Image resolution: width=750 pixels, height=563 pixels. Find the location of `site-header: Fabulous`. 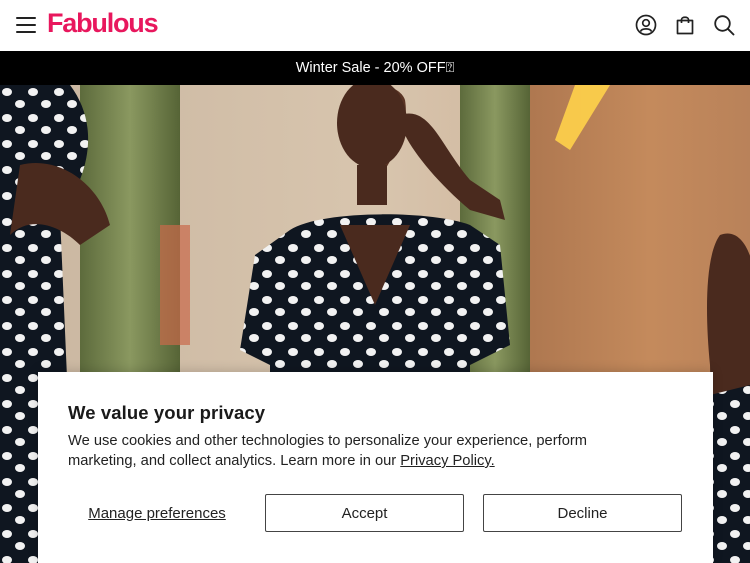

site-header: Fabulous is located at coordinates (375, 25).